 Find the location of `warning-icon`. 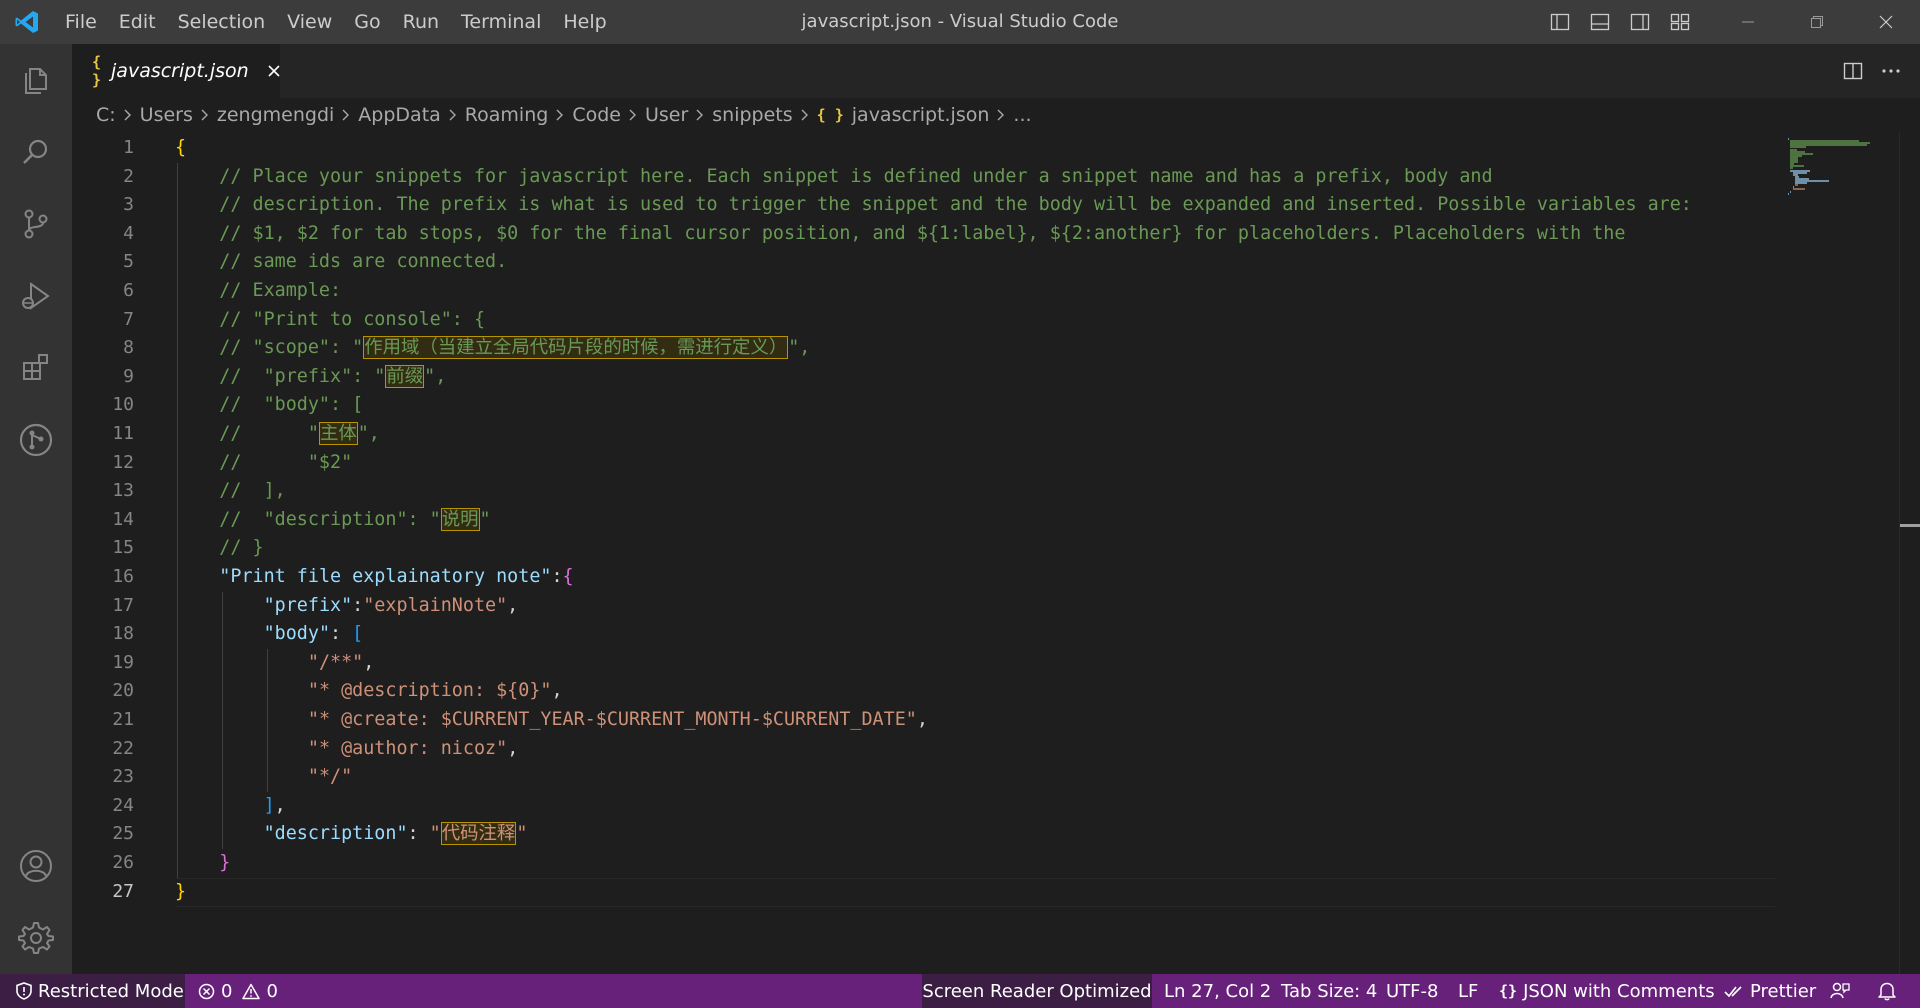

warning-icon is located at coordinates (251, 991).